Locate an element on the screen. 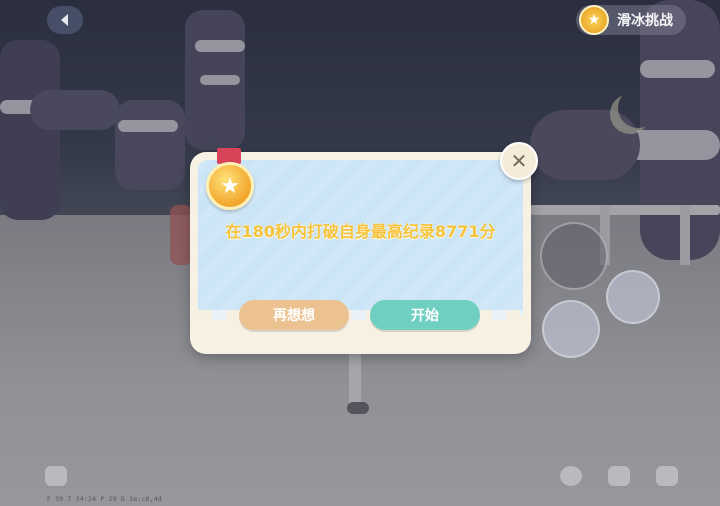 The width and height of the screenshot is (720, 506). camera-icon is located at coordinates (619, 476).